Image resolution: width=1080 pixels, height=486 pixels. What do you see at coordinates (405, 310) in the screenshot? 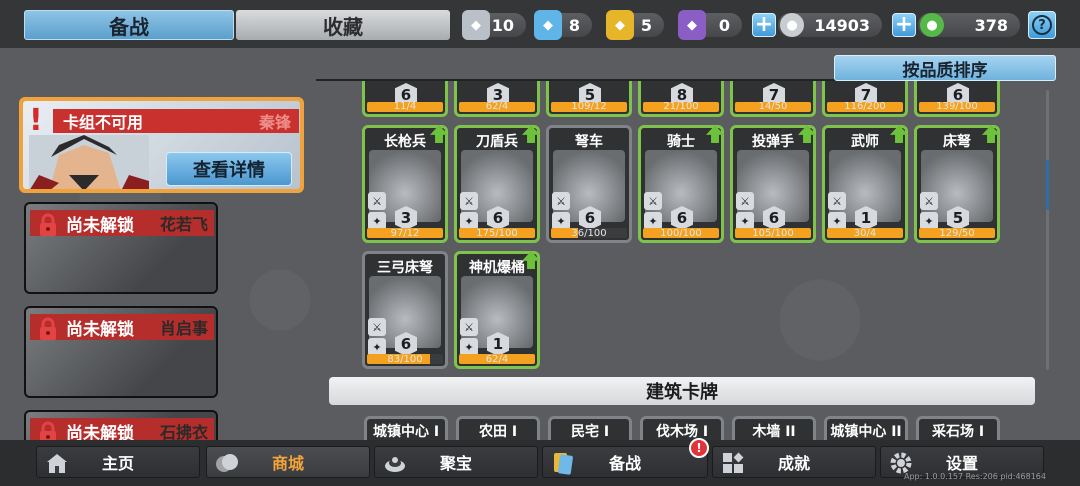
I see `unit-card: 三弓床弩 ⚔ ✦ 6 83/100` at bounding box center [405, 310].